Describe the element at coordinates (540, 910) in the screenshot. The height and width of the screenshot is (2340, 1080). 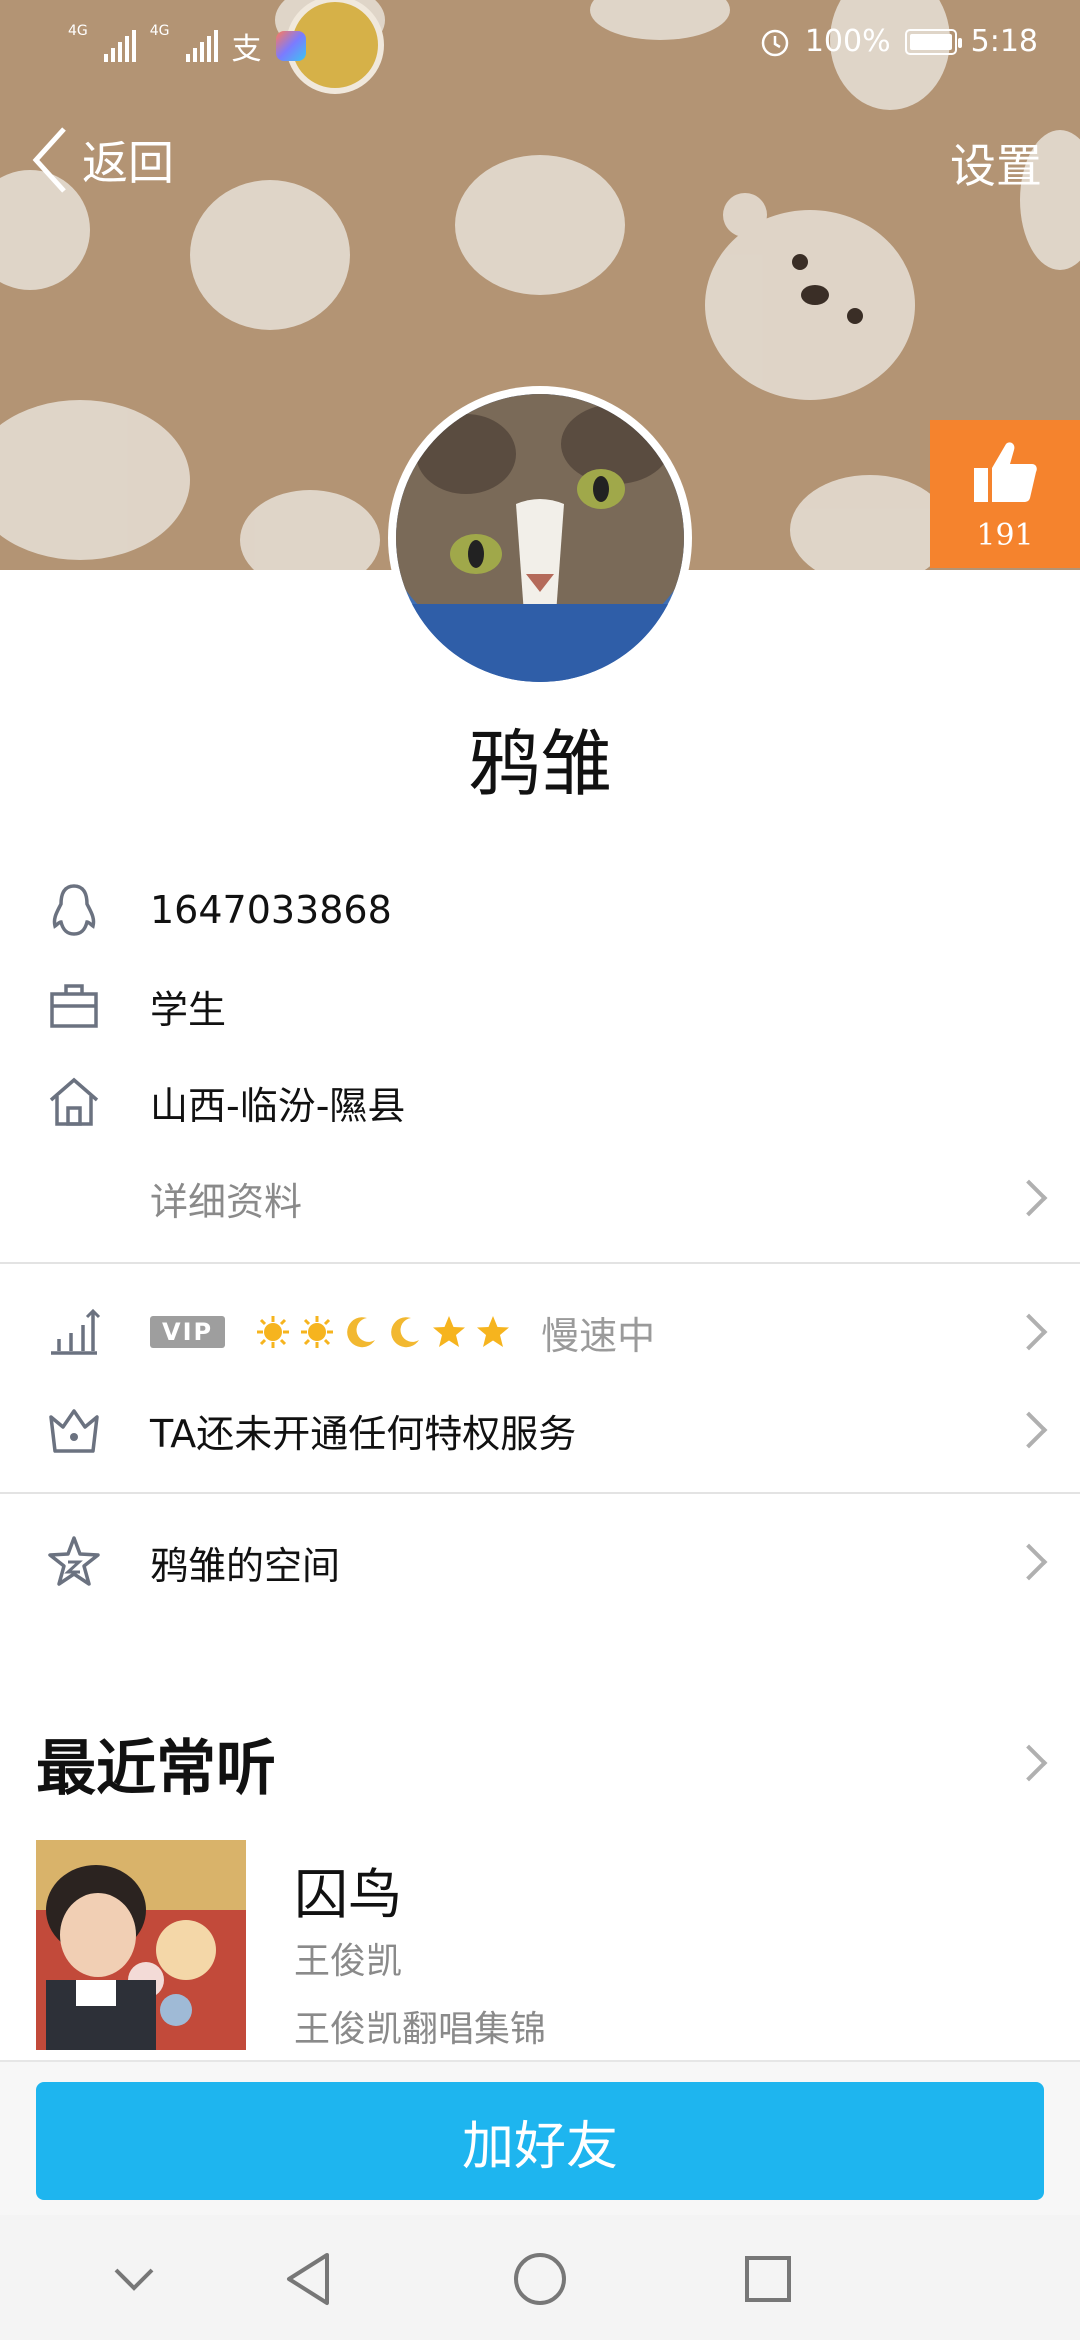
I see `qq-number-row: 1647033868` at that location.